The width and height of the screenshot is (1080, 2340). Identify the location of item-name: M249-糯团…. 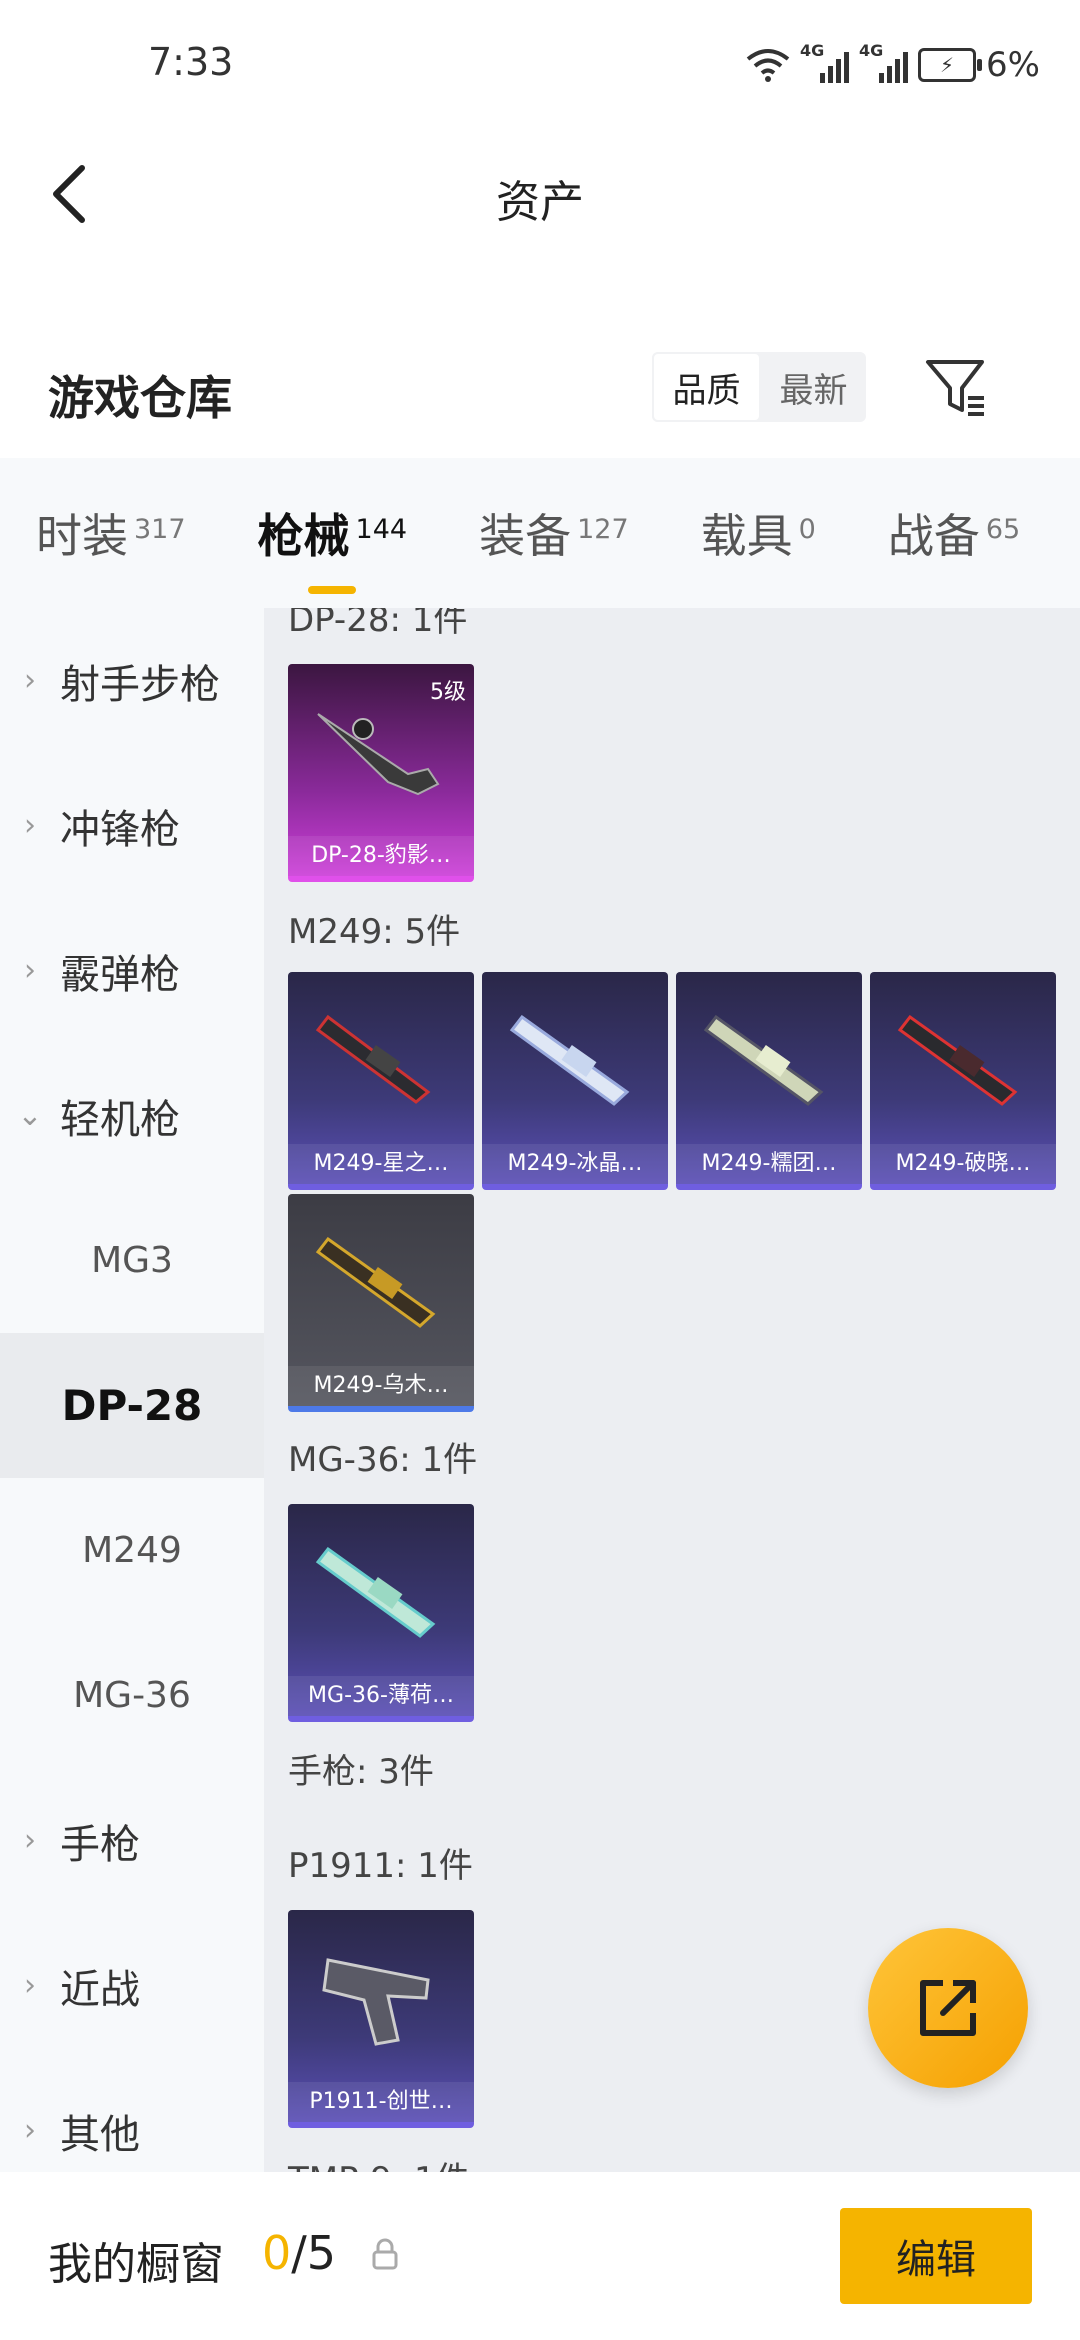
(769, 1164).